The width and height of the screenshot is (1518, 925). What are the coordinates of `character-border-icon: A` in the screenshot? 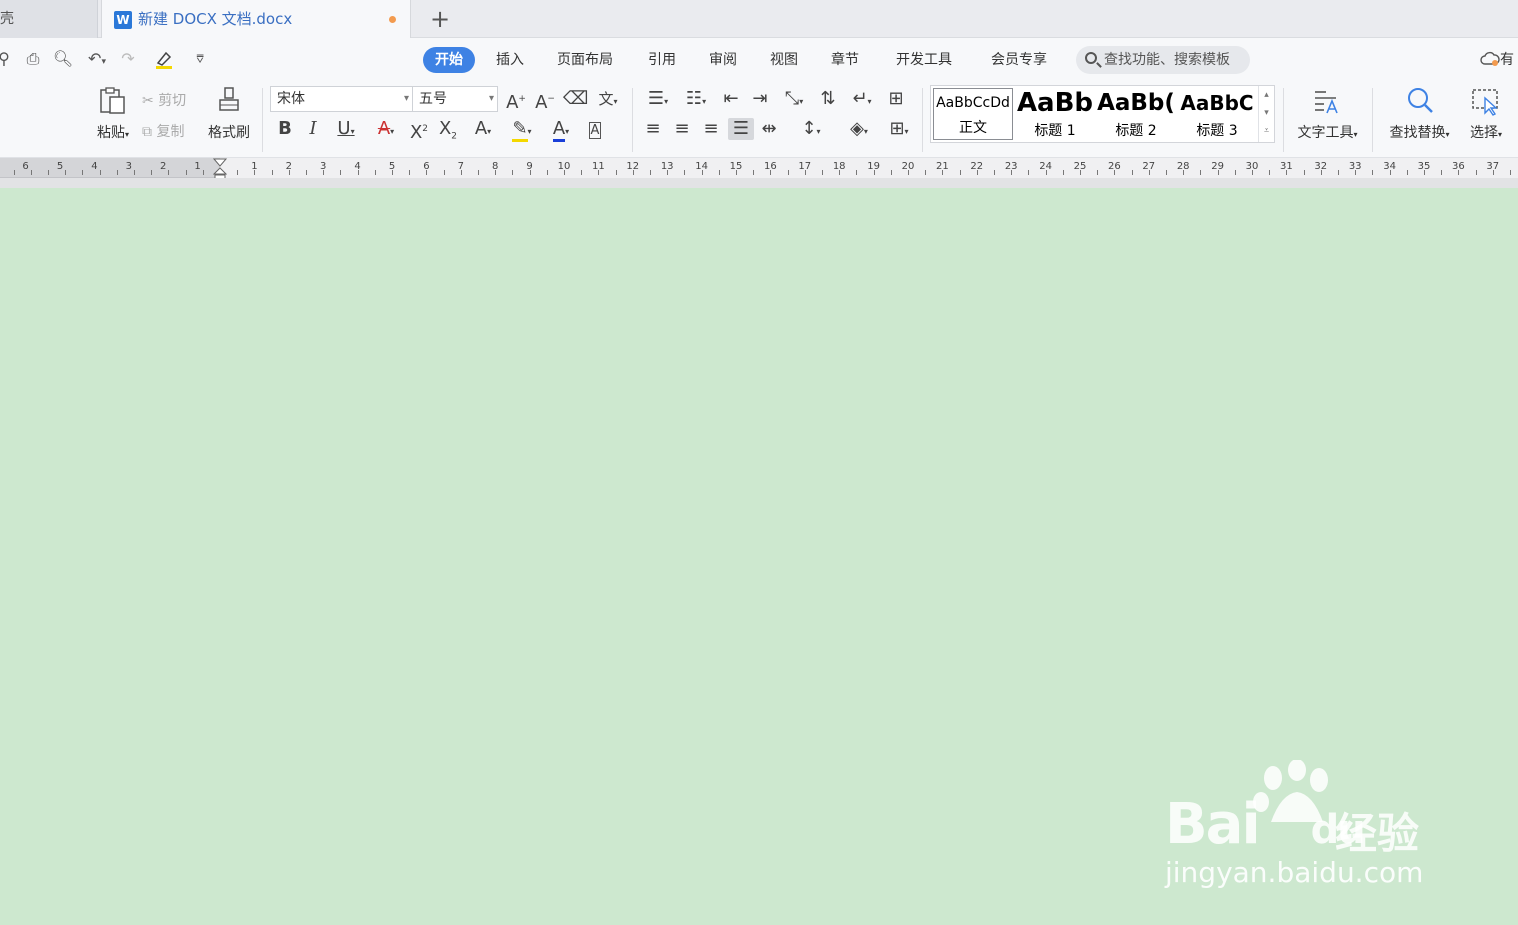 It's located at (595, 129).